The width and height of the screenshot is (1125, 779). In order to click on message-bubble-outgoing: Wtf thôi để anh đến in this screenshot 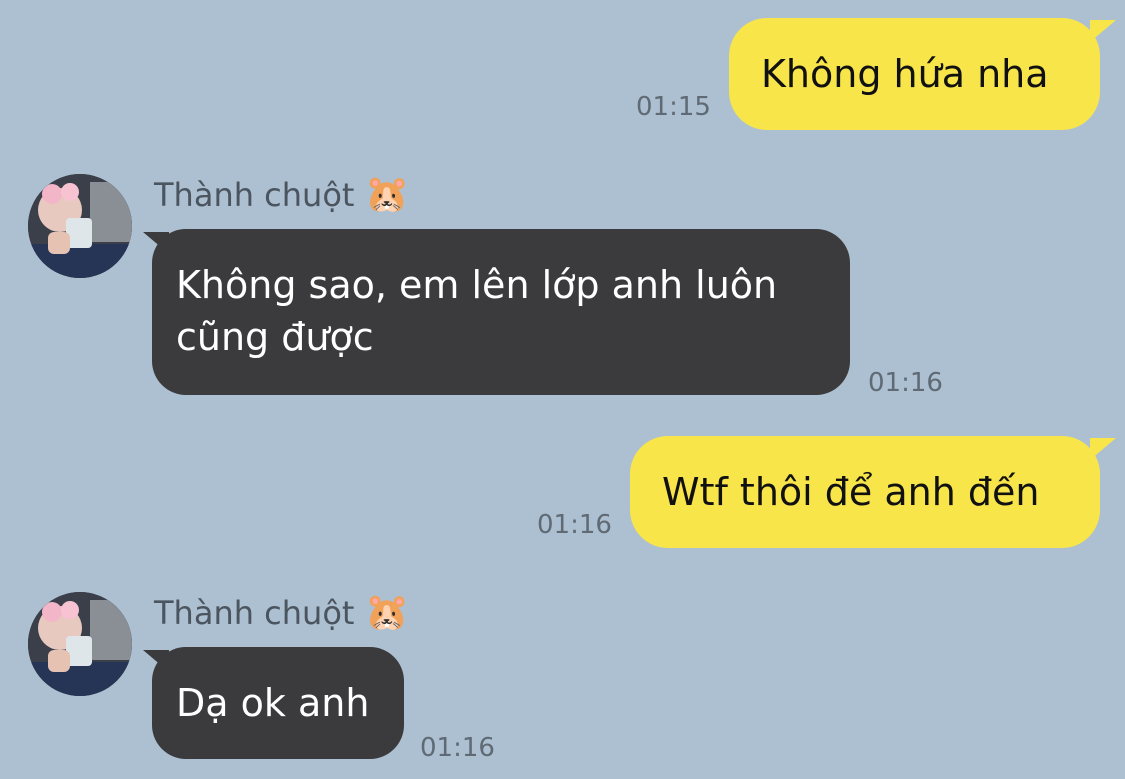, I will do `click(865, 492)`.